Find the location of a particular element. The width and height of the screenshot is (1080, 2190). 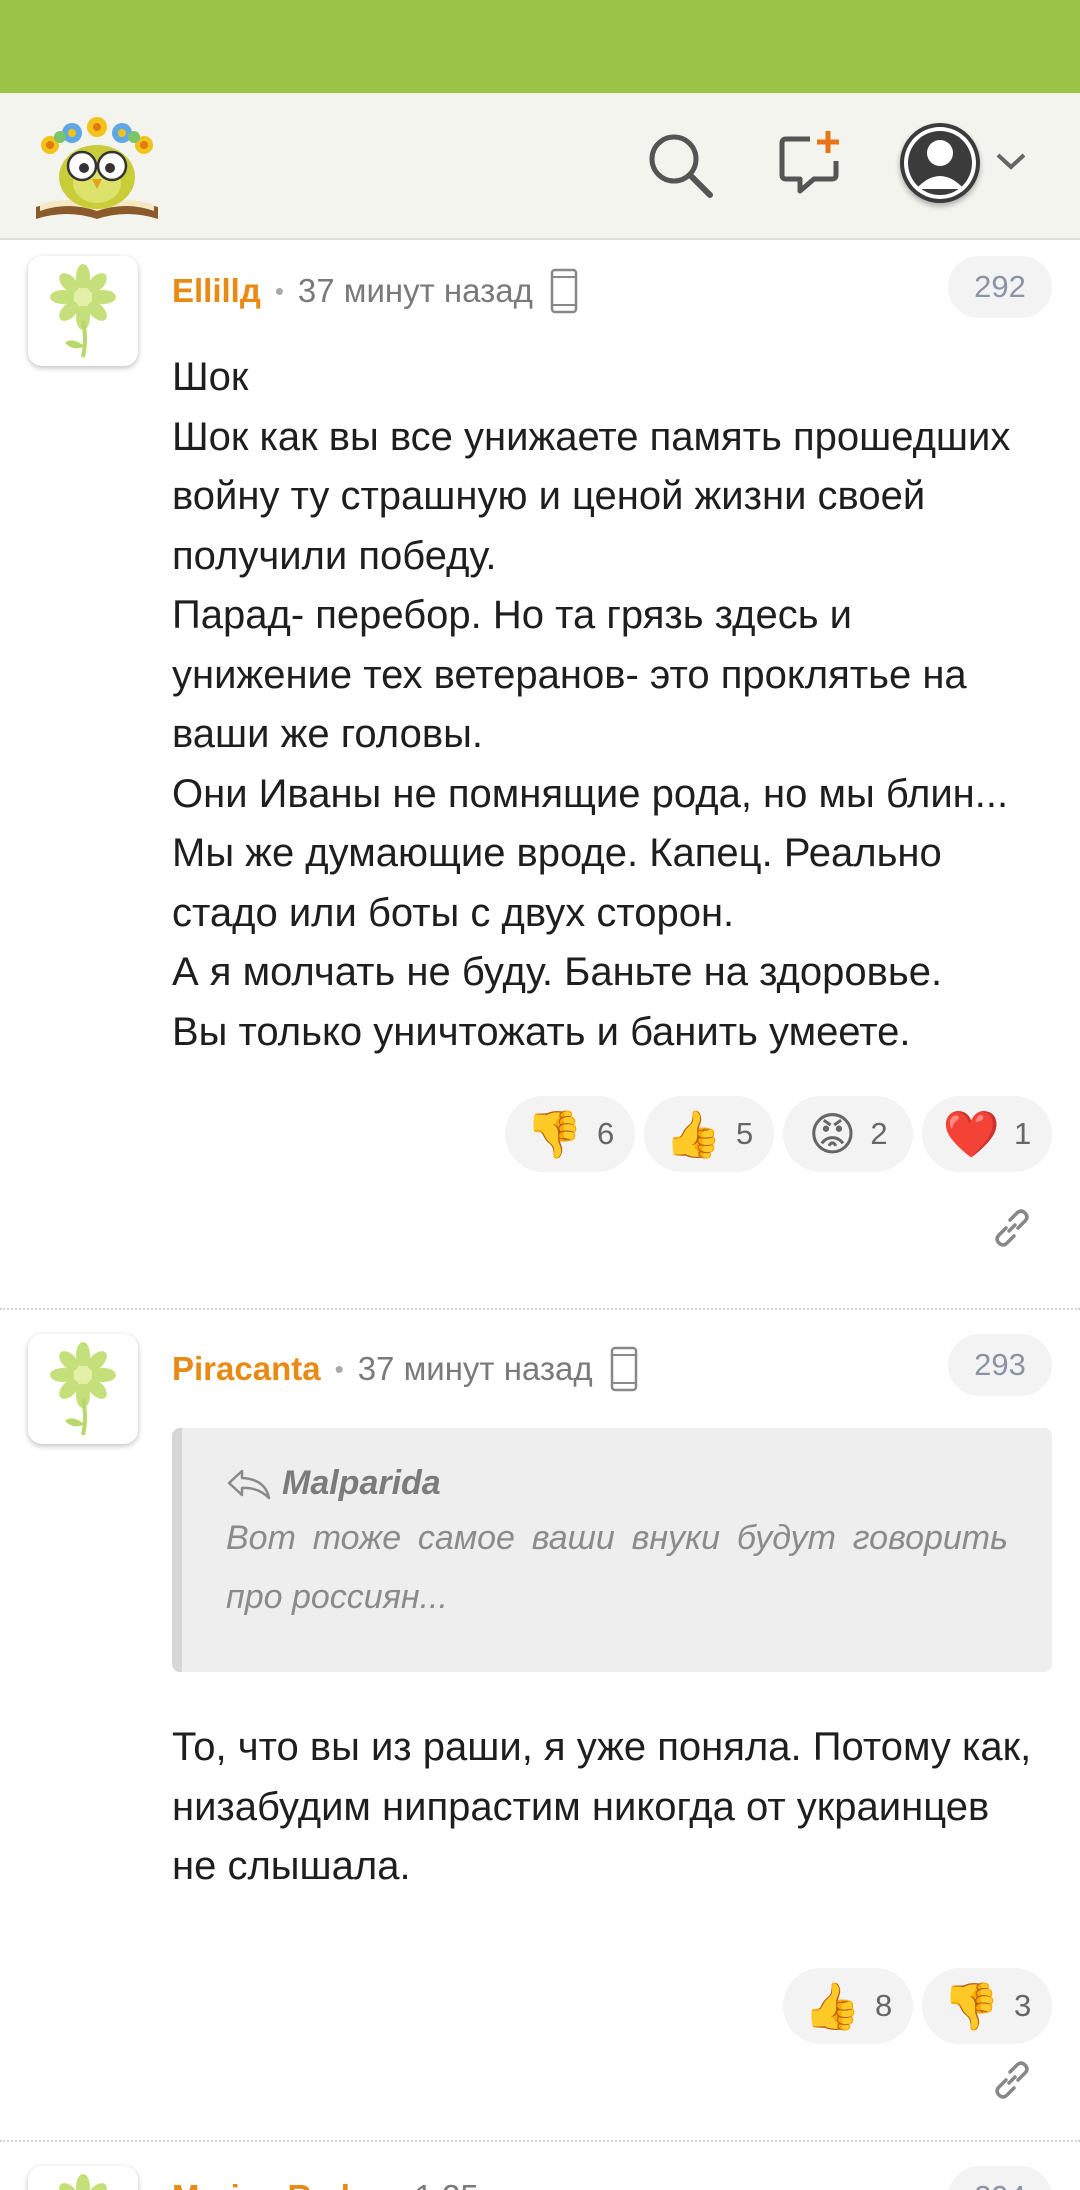

flower-book-owl-logo is located at coordinates (97, 167).